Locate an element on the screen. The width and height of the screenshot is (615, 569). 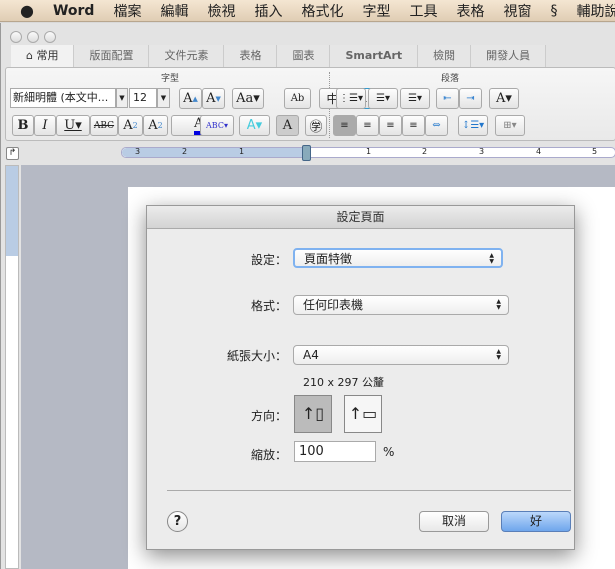
align-center-icon: ≡ is located at coordinates (367, 125).